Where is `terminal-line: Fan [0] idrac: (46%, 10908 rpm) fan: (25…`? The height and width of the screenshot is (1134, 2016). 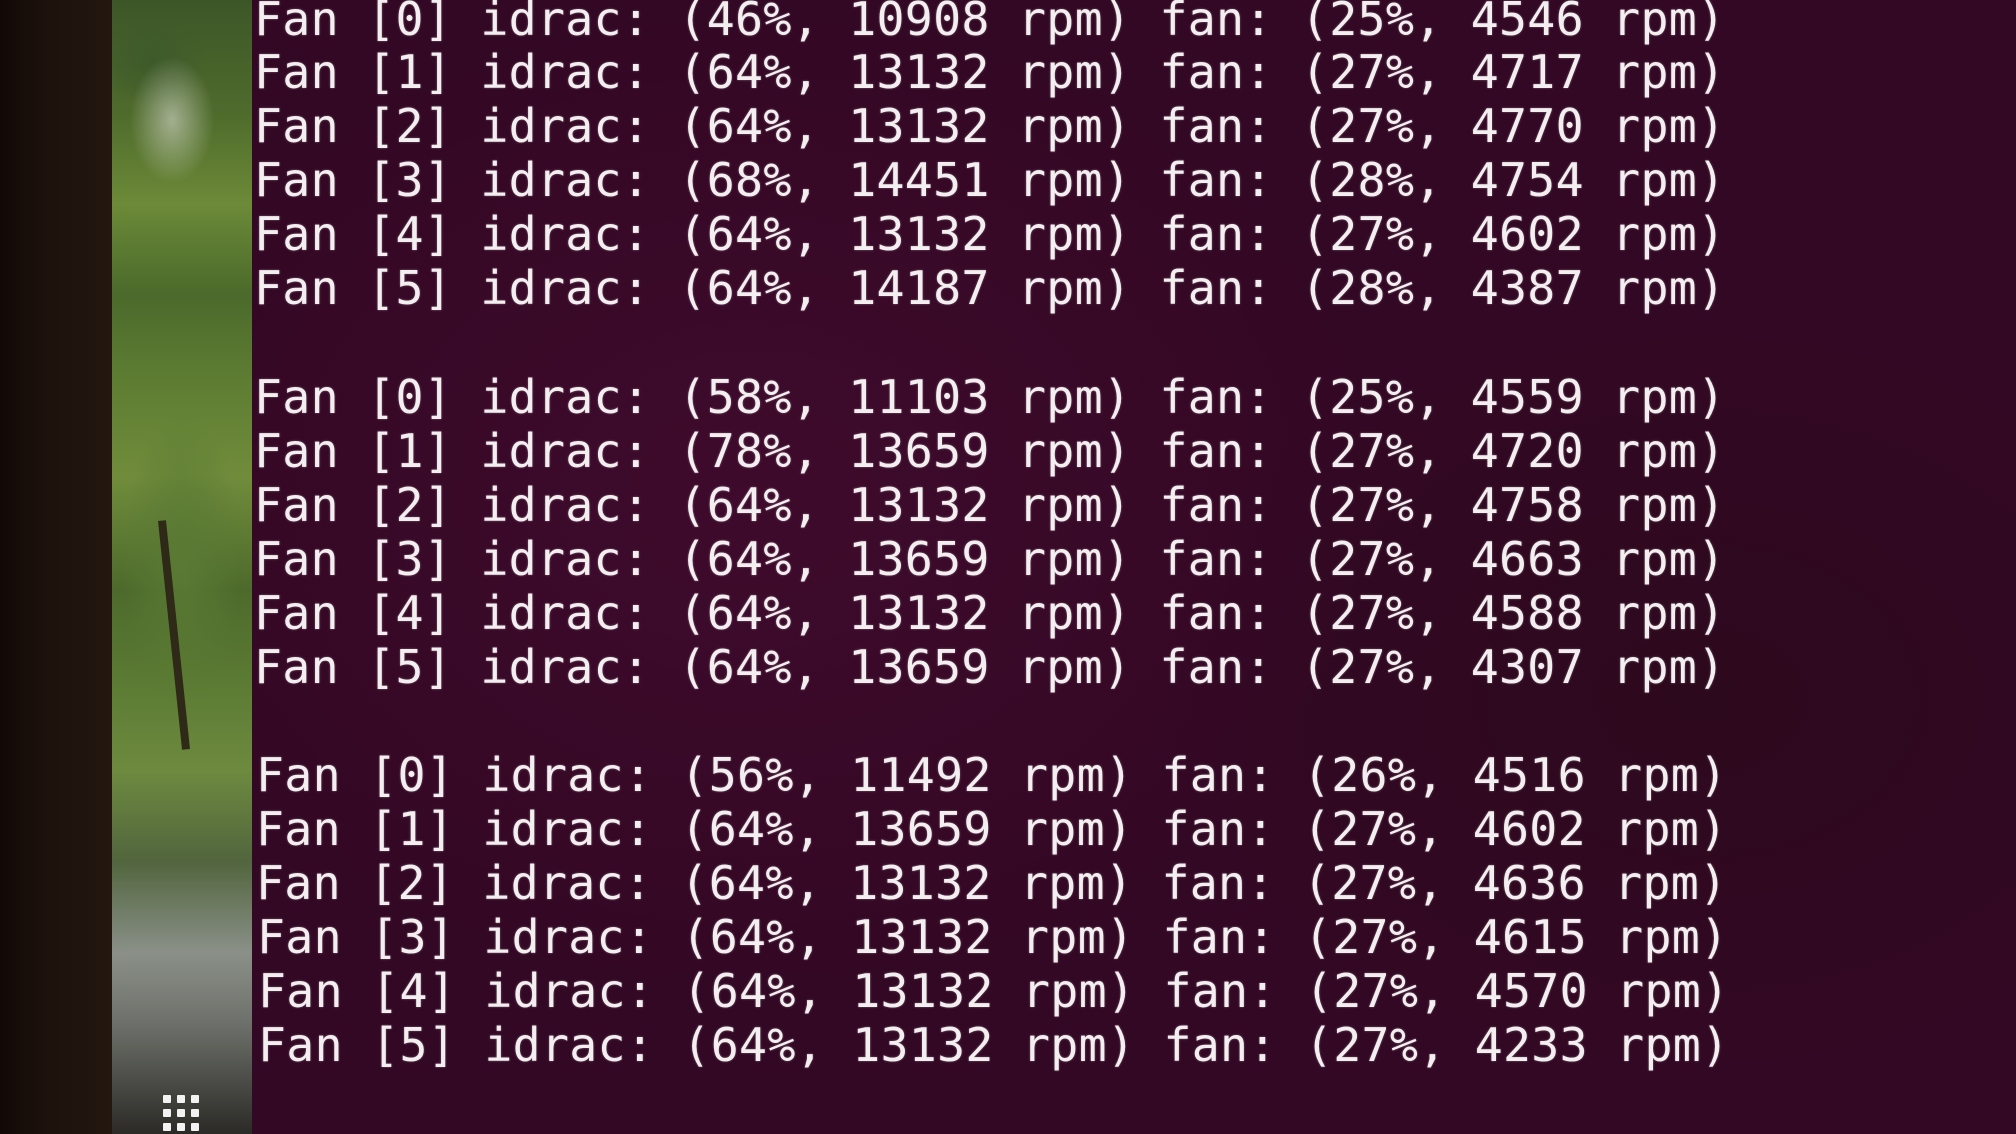 terminal-line: Fan [0] idrac: (46%, 10908 rpm) fan: (25… is located at coordinates (990, 23).